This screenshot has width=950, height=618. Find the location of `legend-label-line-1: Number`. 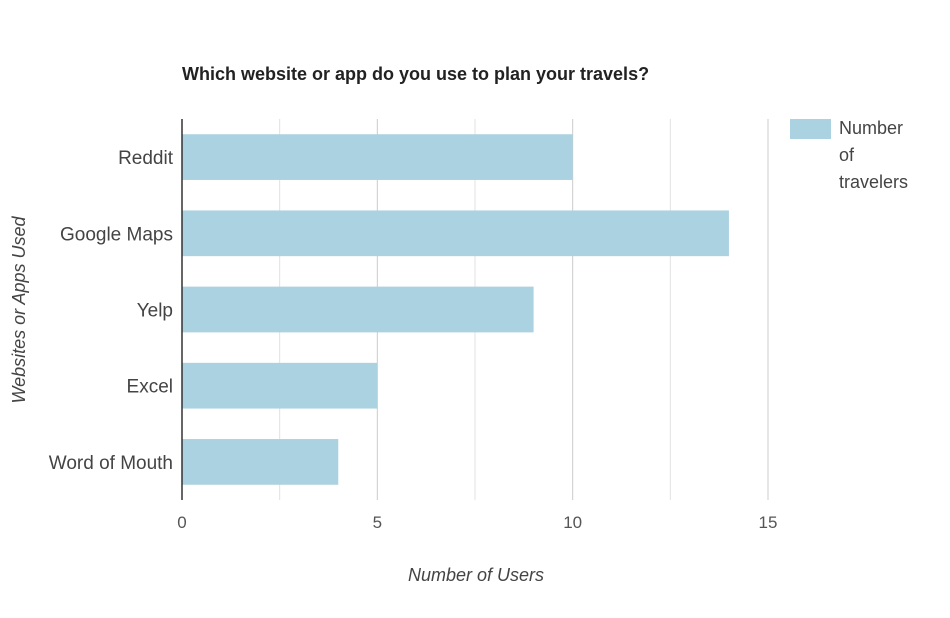

legend-label-line-1: Number is located at coordinates (871, 128).